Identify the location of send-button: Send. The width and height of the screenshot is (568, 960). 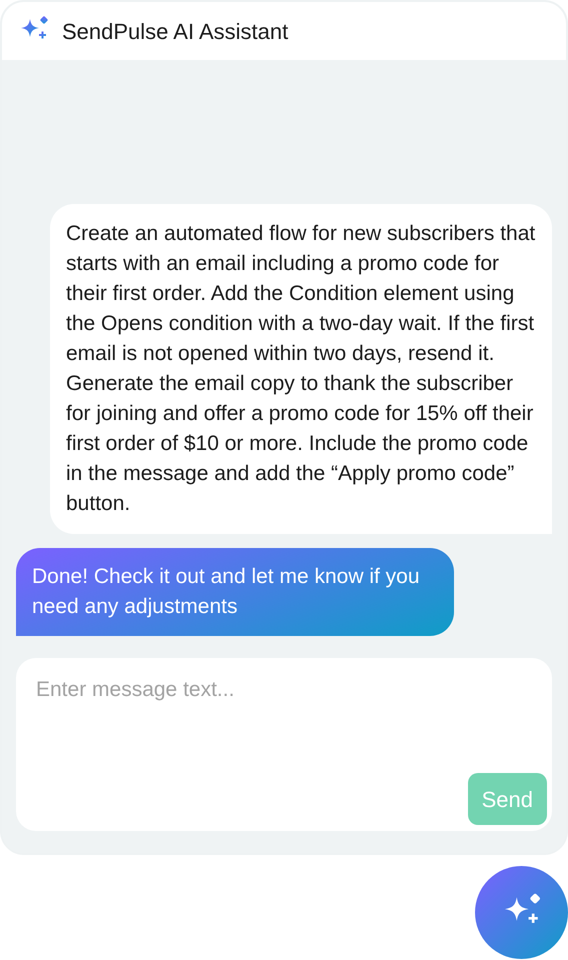
(507, 799).